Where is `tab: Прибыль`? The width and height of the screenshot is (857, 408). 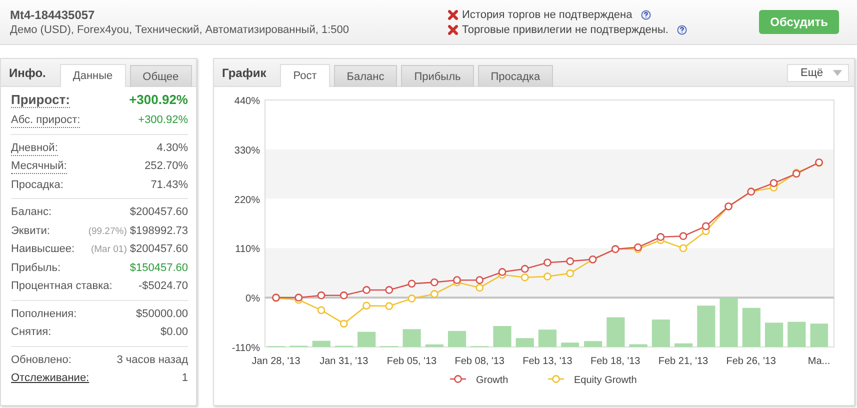
tab: Прибыль is located at coordinates (437, 76).